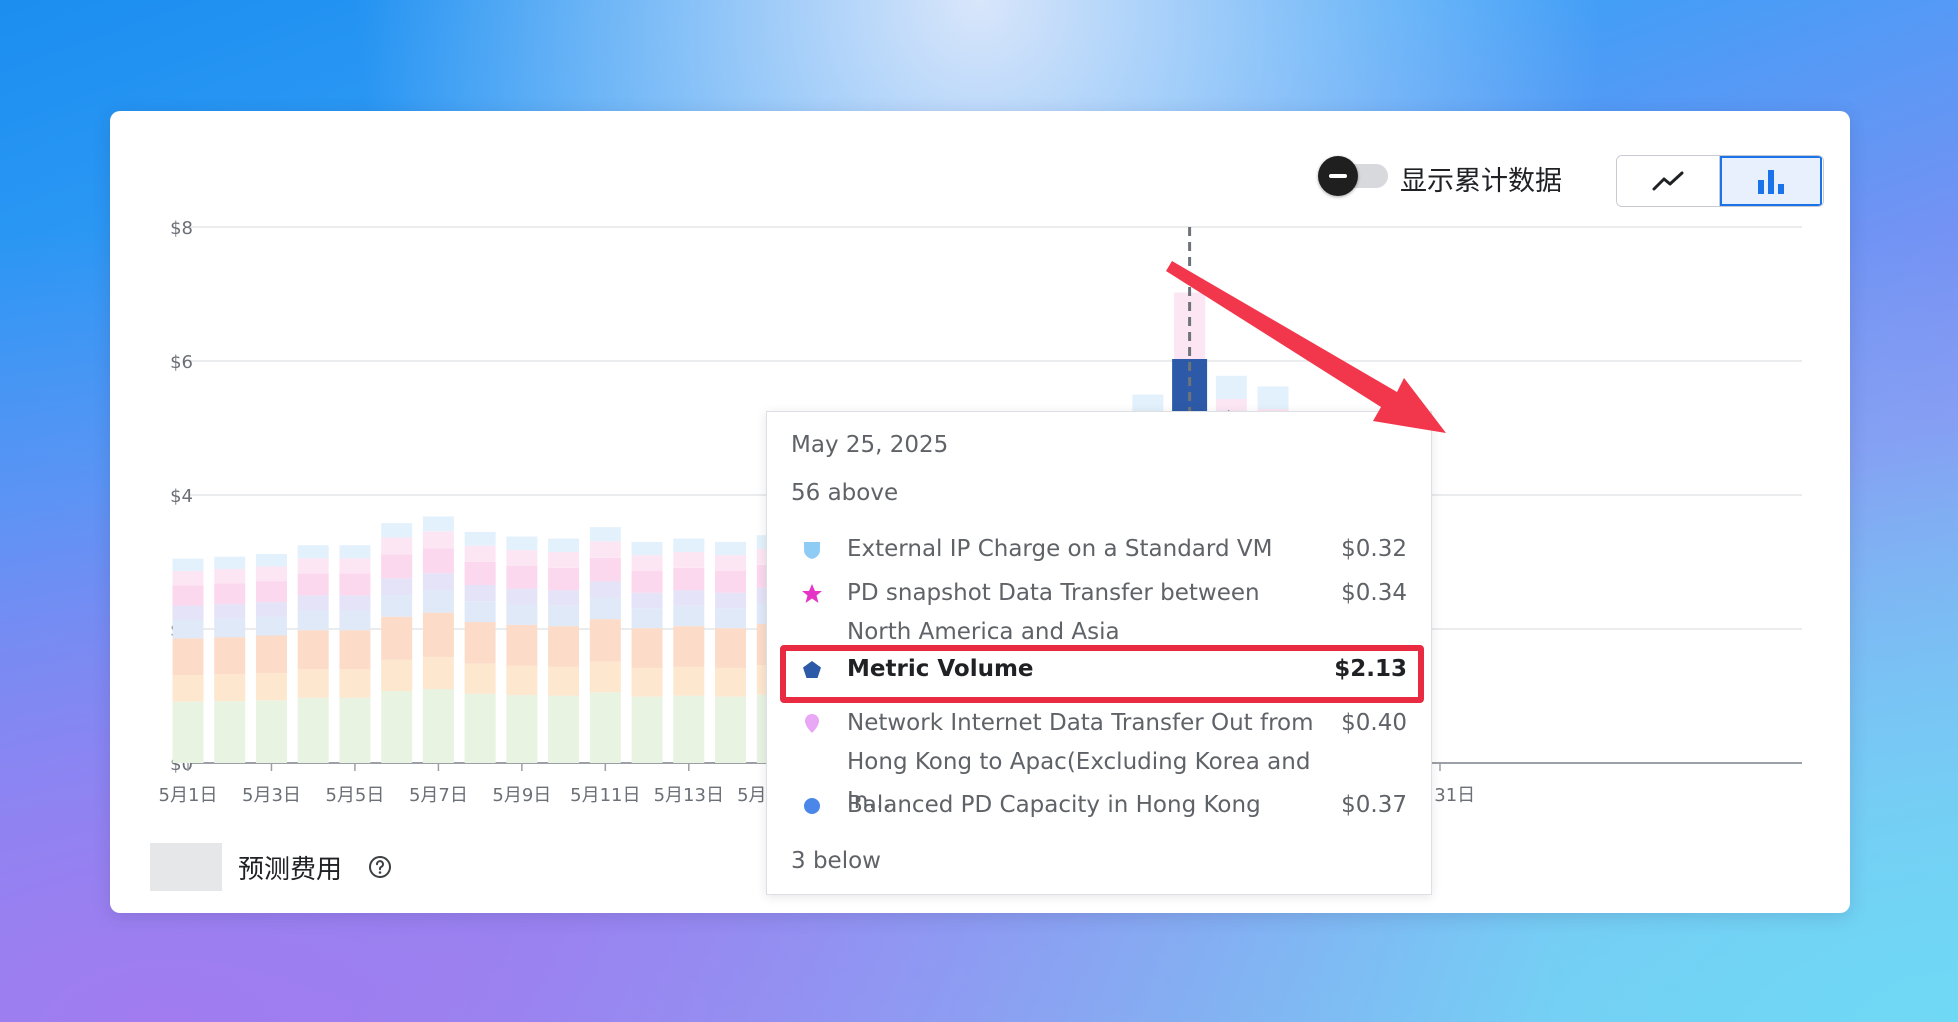  What do you see at coordinates (181, 228) in the screenshot?
I see `y-tick-label: $8` at bounding box center [181, 228].